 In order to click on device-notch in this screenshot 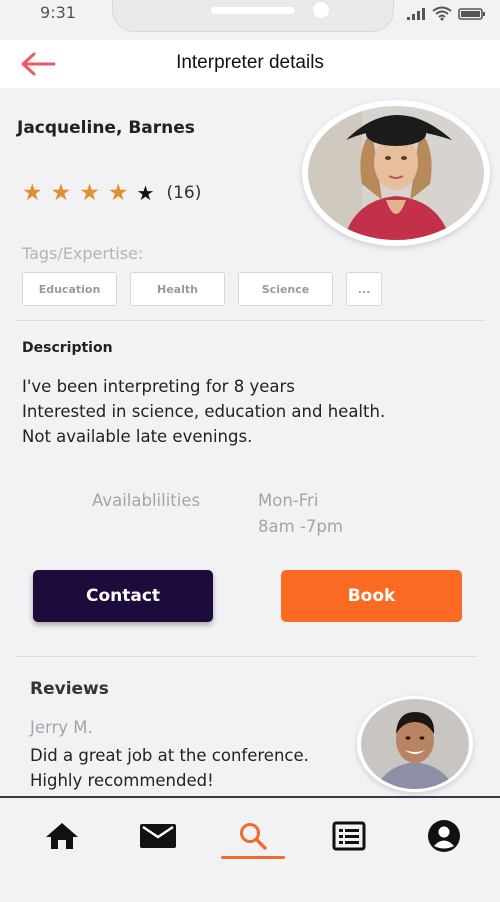, I will do `click(253, 16)`.